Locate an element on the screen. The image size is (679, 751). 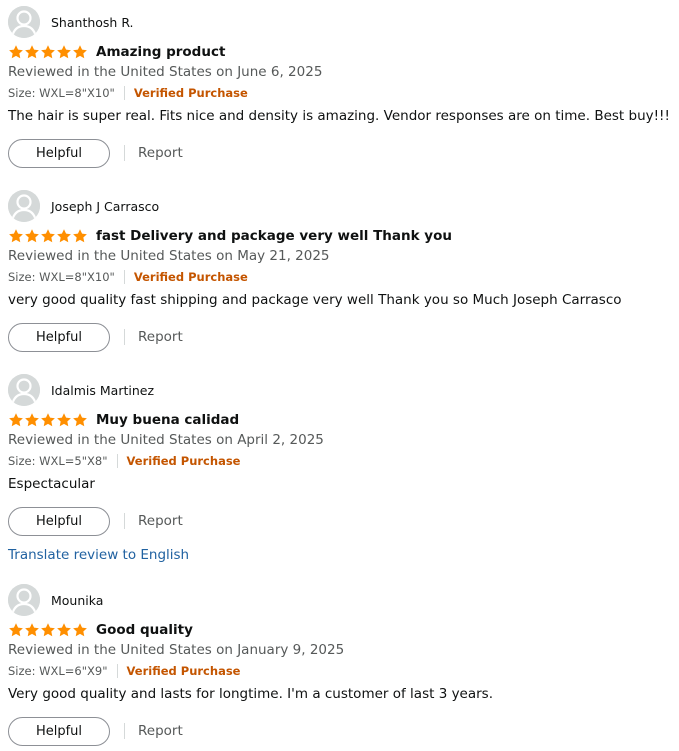
review-title: Good quality is located at coordinates (144, 630).